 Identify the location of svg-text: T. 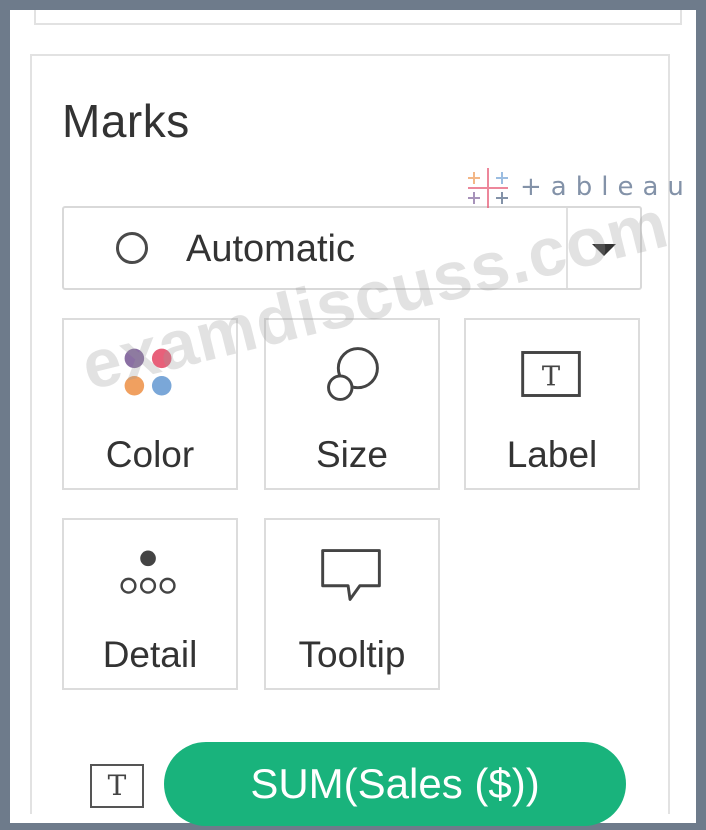
(551, 377).